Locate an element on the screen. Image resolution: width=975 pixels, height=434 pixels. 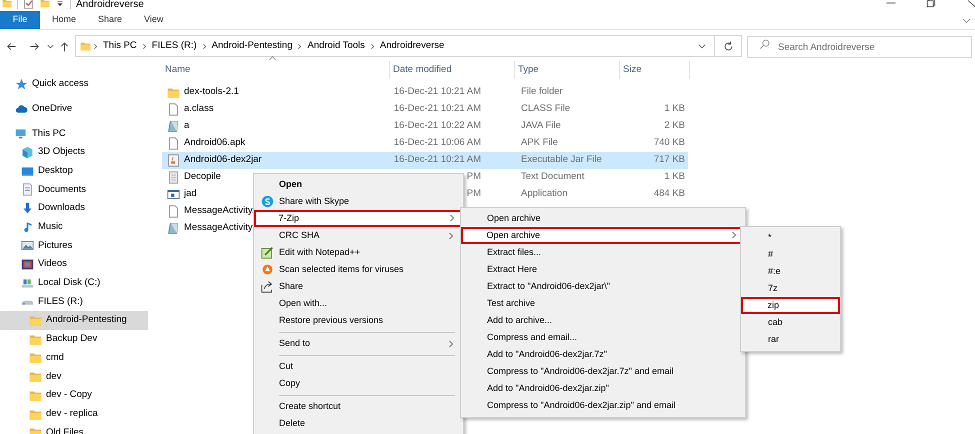
file-type: Application is located at coordinates (544, 194).